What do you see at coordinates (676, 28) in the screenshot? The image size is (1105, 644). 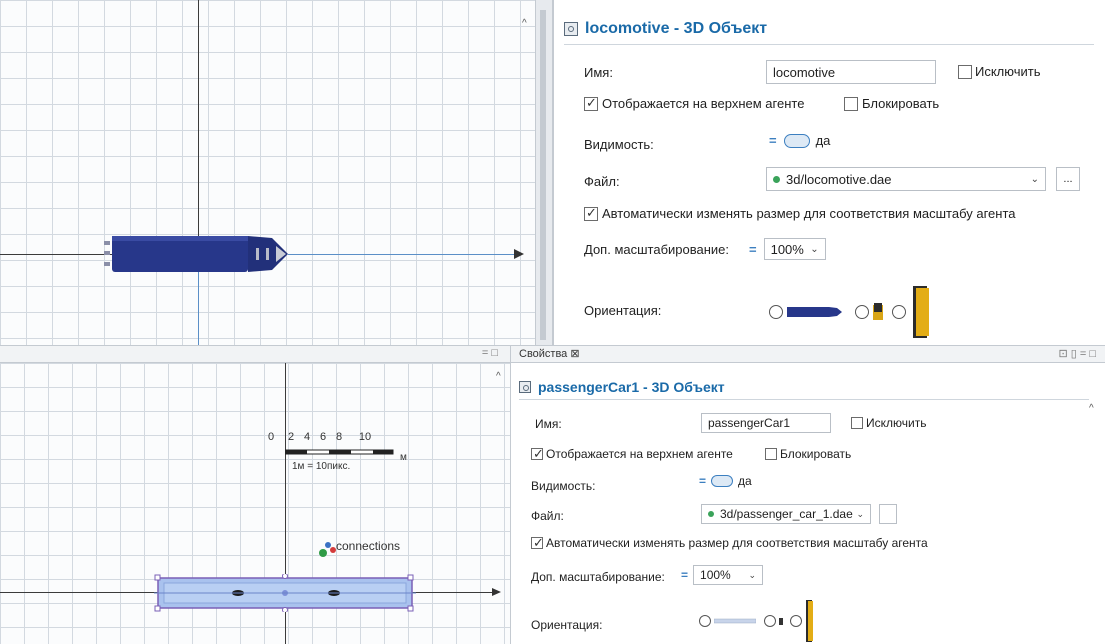 I see `top-title: locomotive - 3D Объект` at bounding box center [676, 28].